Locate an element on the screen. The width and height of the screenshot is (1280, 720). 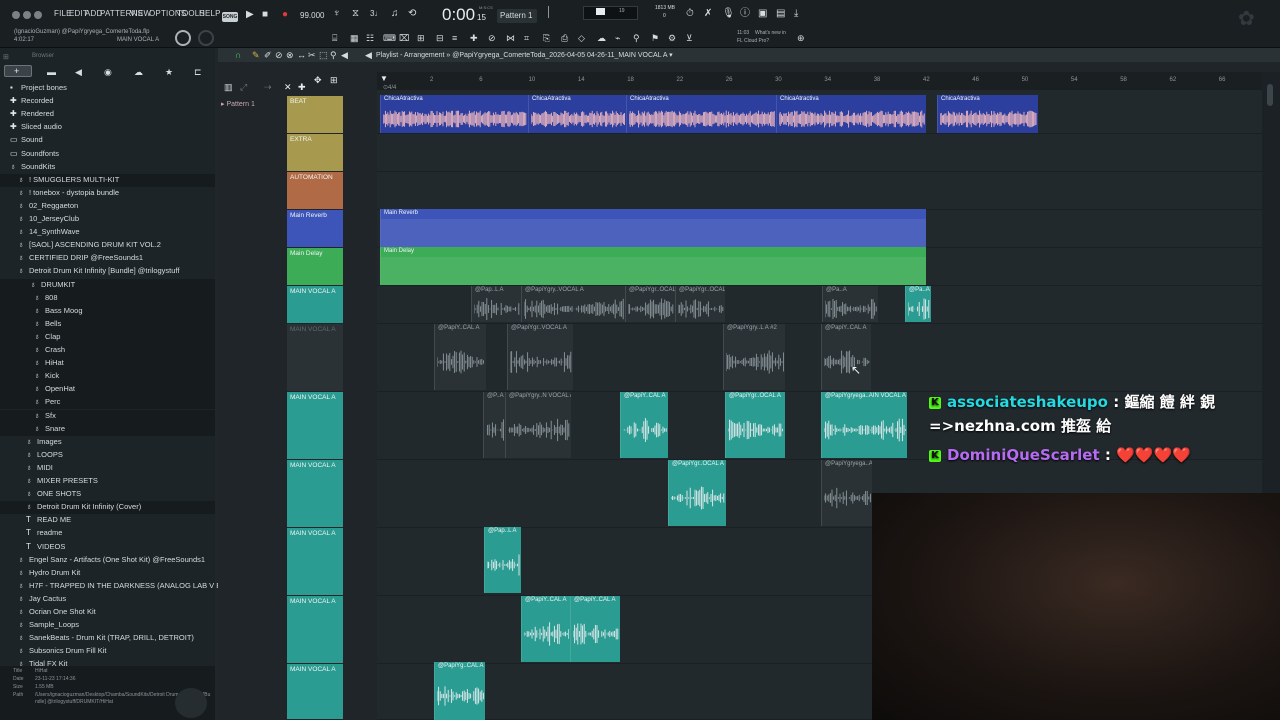
browser-tag-tab-icon: ⊏ is located at coordinates (198, 72).